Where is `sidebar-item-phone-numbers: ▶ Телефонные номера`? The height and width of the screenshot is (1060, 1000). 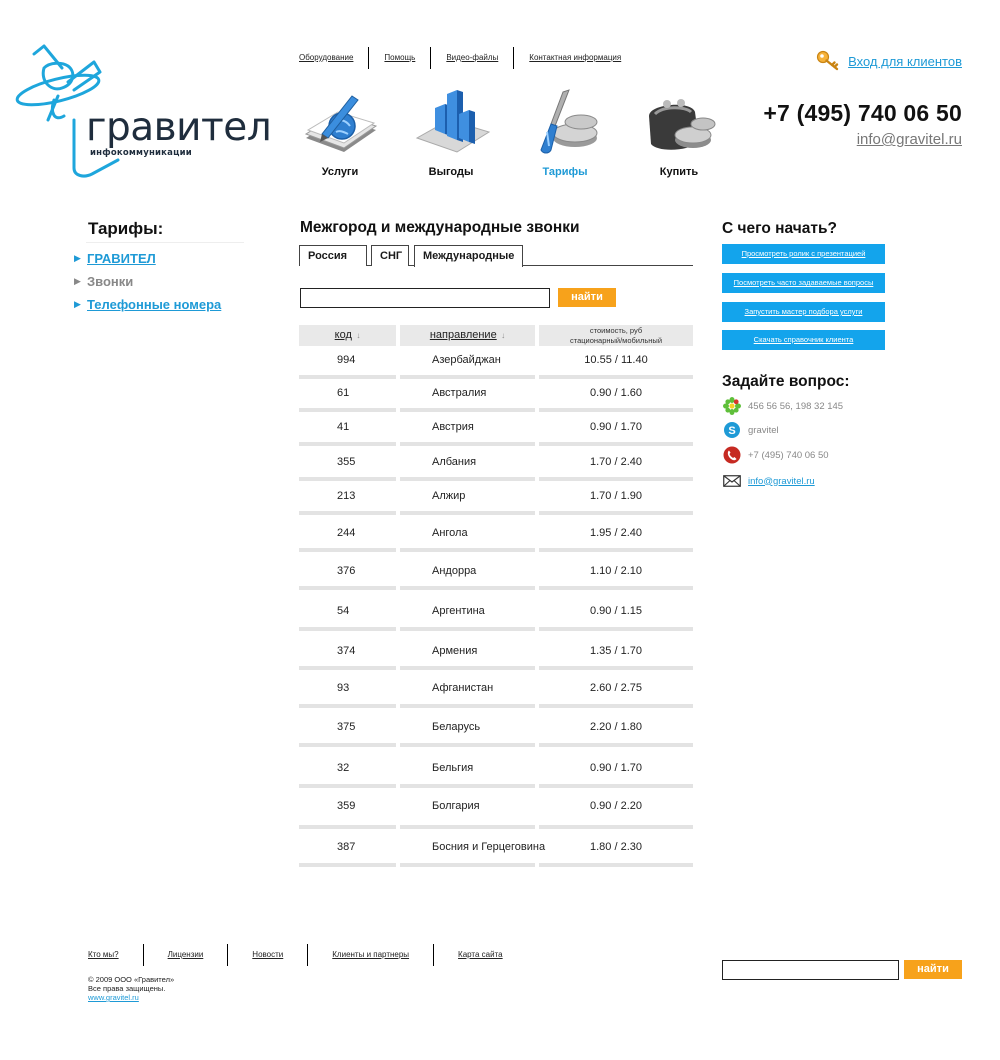 sidebar-item-phone-numbers: ▶ Телефонные номера is located at coordinates (147, 304).